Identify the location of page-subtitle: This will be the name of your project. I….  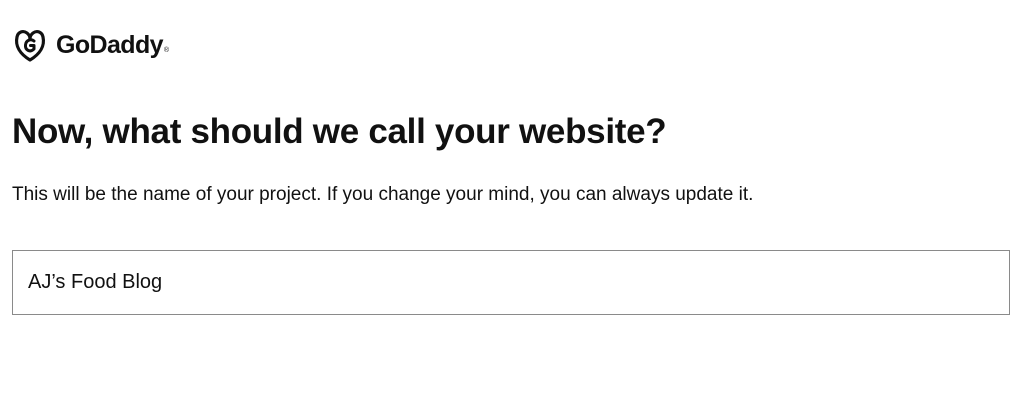
(383, 194).